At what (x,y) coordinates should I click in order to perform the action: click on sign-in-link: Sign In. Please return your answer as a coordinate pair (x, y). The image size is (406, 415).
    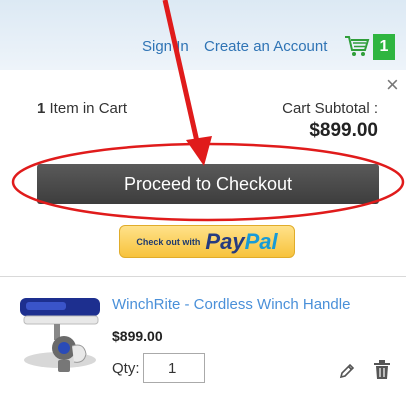
    Looking at the image, I should click on (165, 47).